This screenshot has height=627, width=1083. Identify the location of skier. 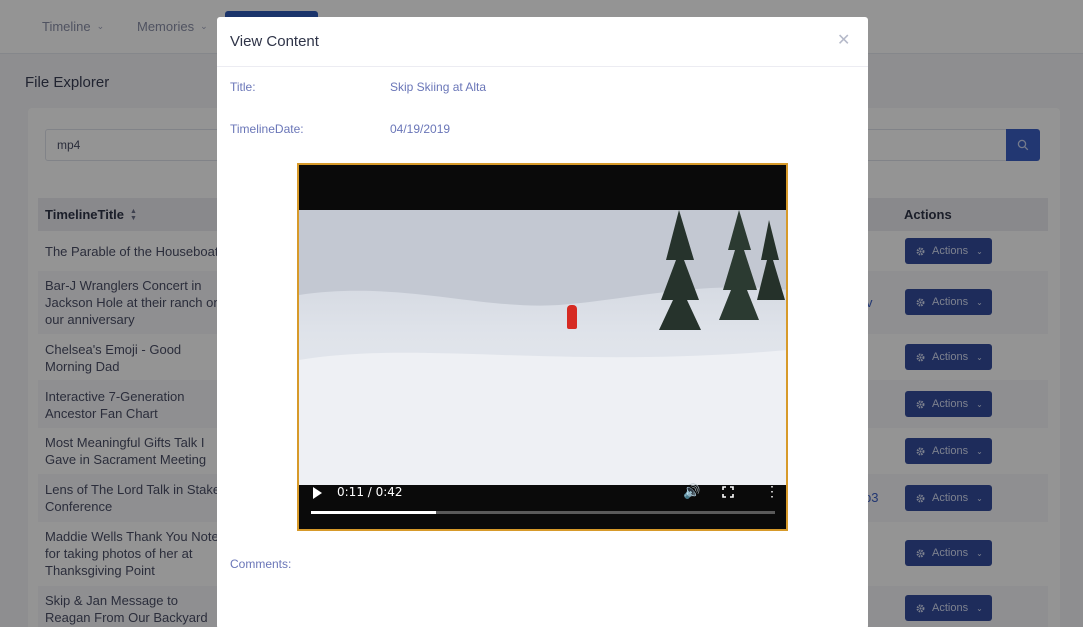
(572, 317).